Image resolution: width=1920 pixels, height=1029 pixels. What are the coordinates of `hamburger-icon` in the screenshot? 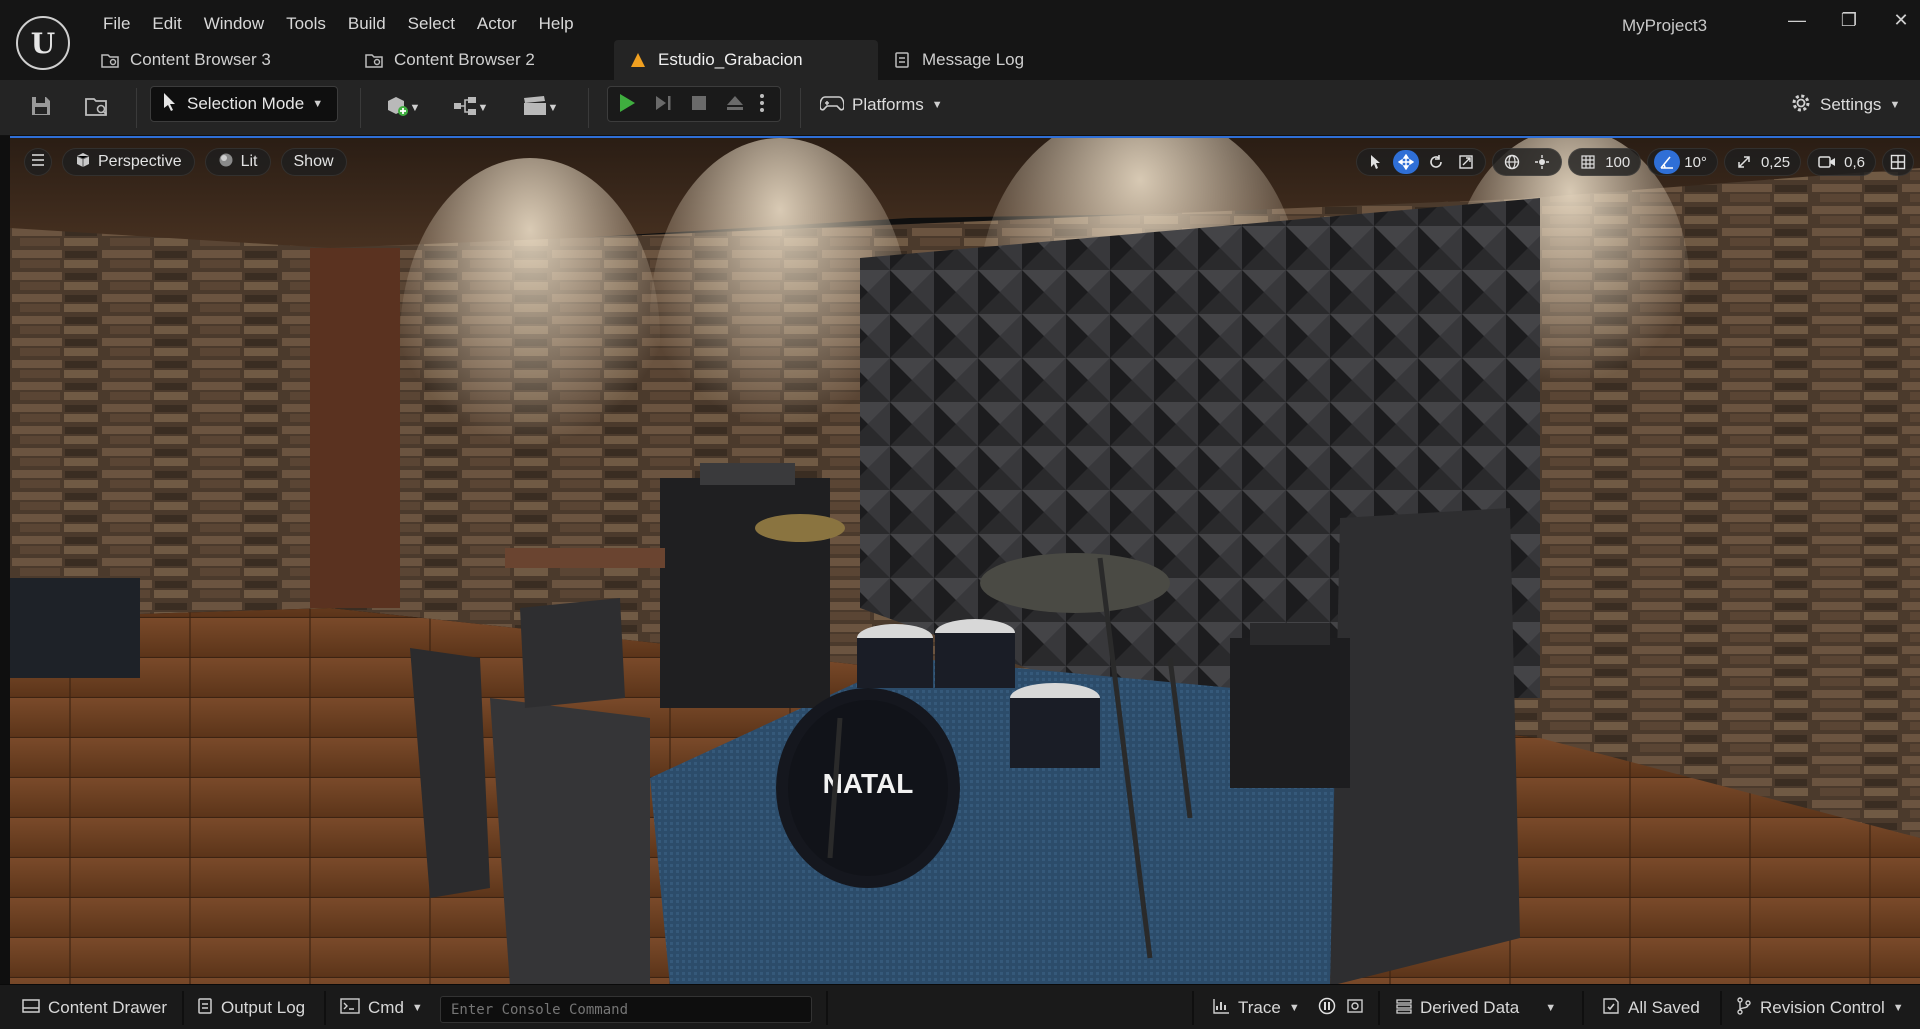 It's located at (38, 162).